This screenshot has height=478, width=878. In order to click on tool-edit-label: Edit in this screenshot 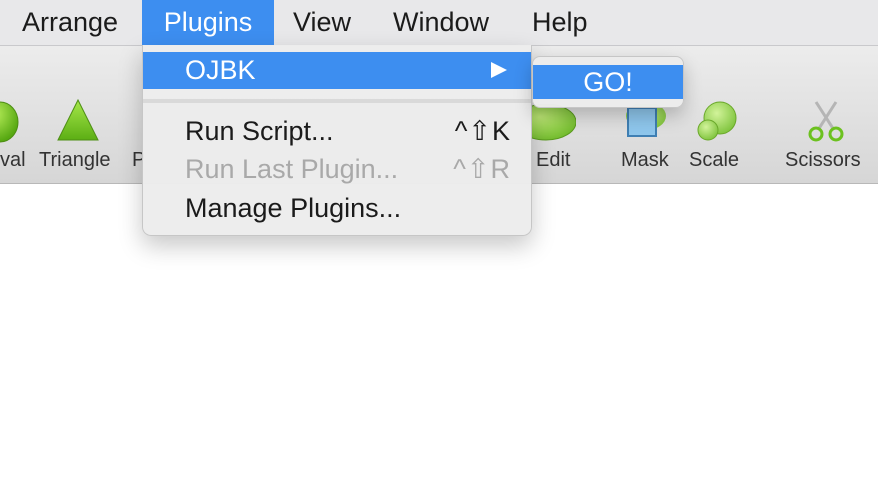, I will do `click(553, 160)`.